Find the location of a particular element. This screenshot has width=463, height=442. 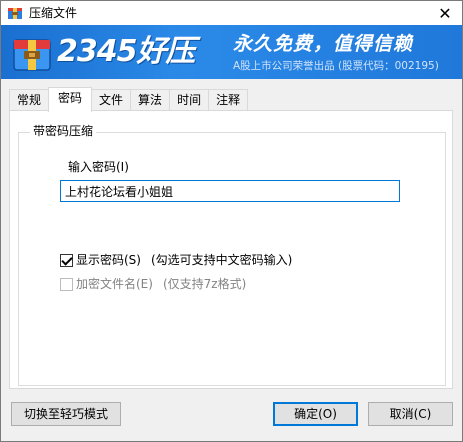

encrypt-filenames-checkbox is located at coordinates (66, 284).